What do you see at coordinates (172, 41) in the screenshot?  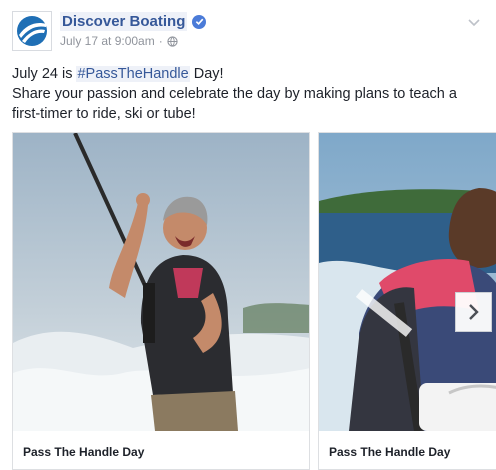 I see `globe-icon` at bounding box center [172, 41].